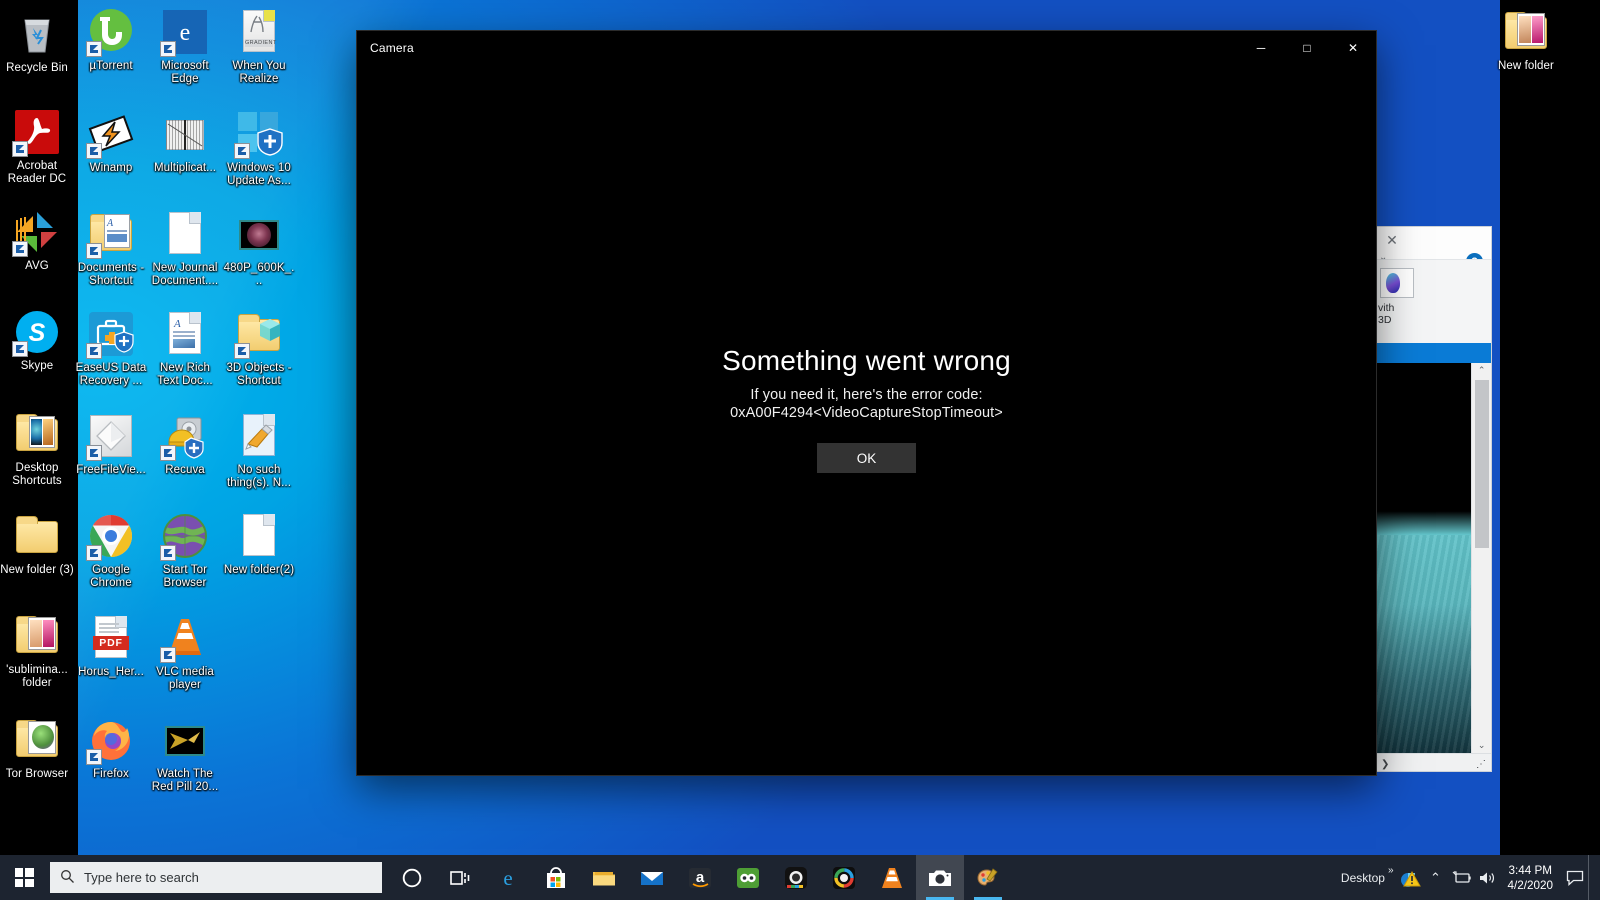 The height and width of the screenshot is (900, 1600). What do you see at coordinates (37, 650) in the screenshot?
I see `desktop-icon-subliminal-folder: 'sublimina... folder` at bounding box center [37, 650].